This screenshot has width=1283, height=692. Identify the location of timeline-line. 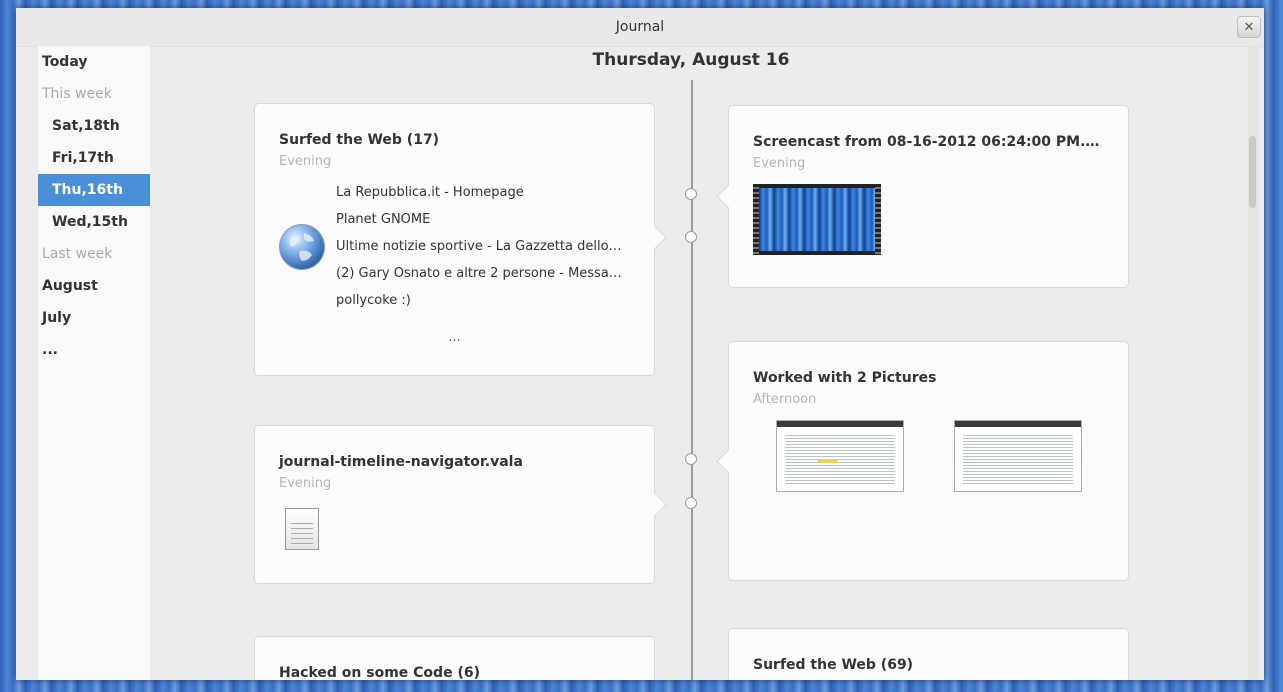
(692, 380).